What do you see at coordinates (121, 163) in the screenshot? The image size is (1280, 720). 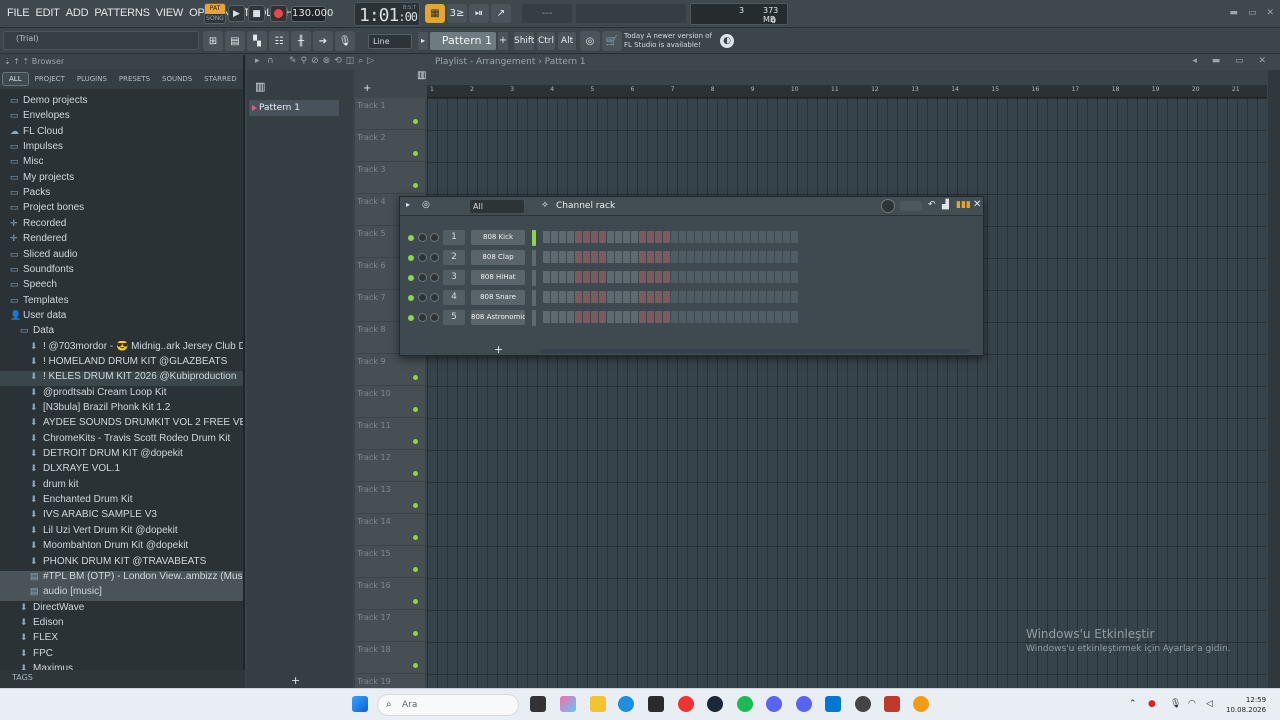 I see `browser-item: ▭ Misc` at bounding box center [121, 163].